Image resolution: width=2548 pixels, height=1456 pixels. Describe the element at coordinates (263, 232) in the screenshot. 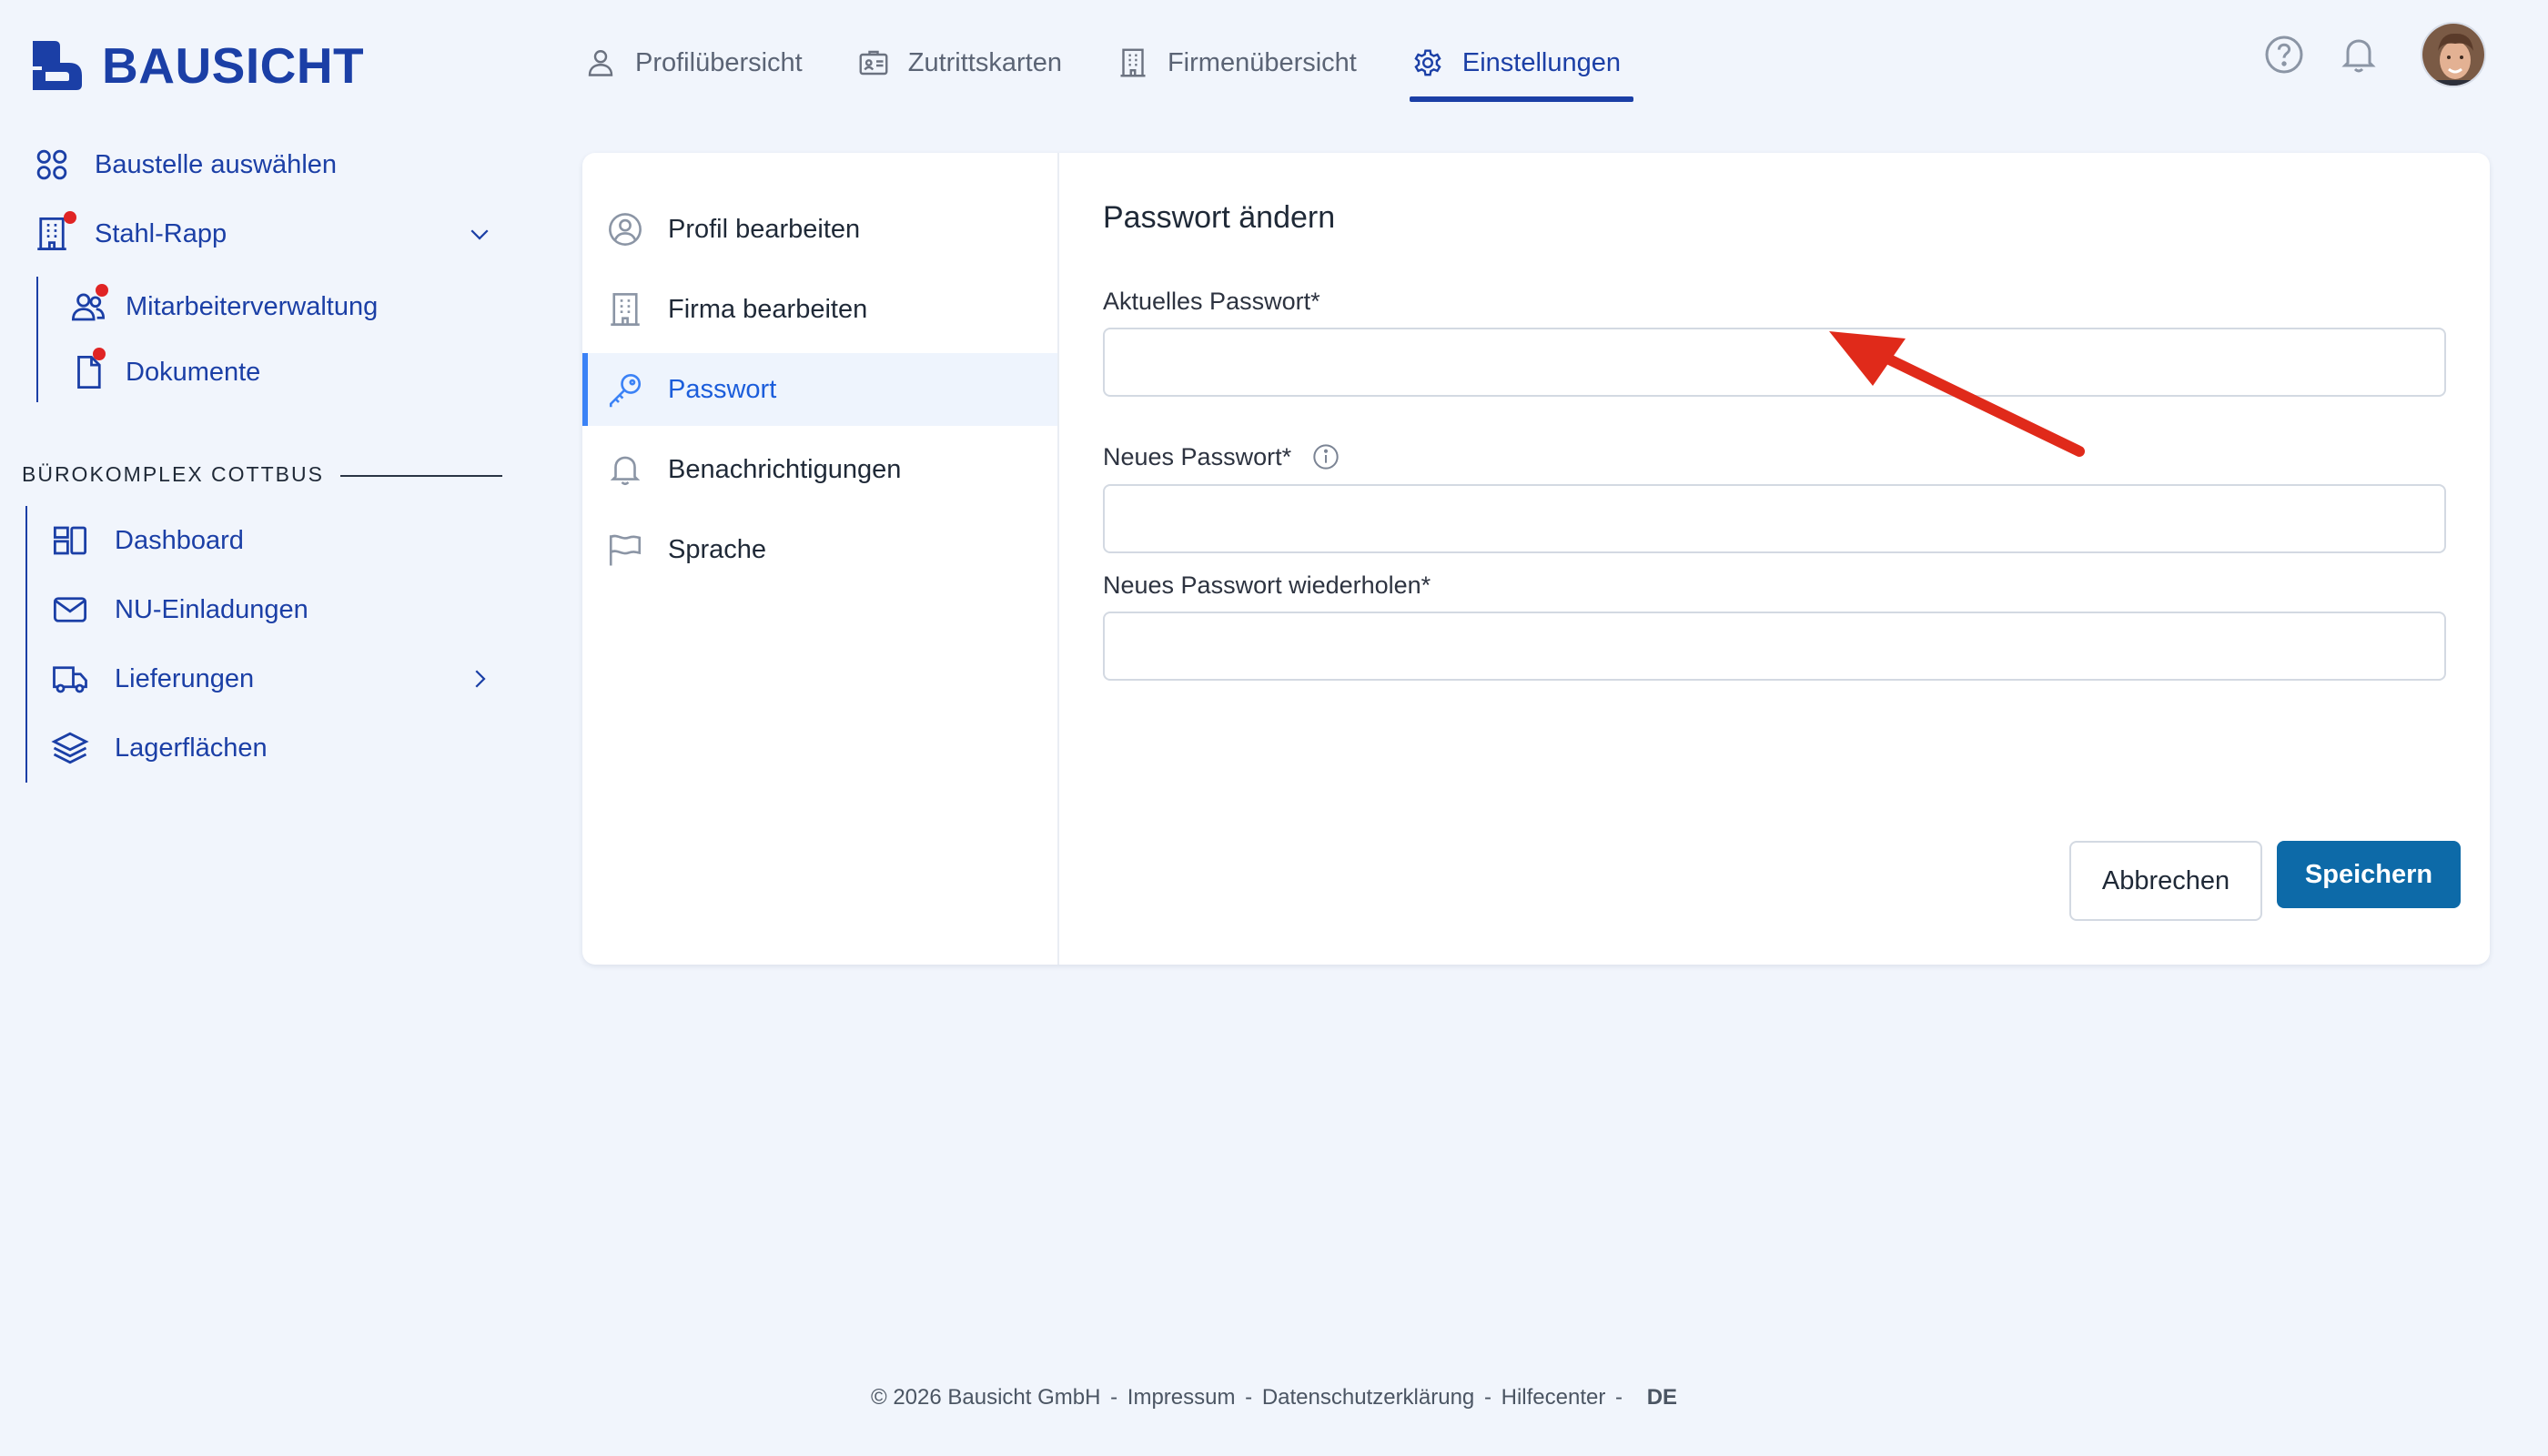

I see `sidebar-item-stahl-rapp: Stahl-Rapp` at that location.